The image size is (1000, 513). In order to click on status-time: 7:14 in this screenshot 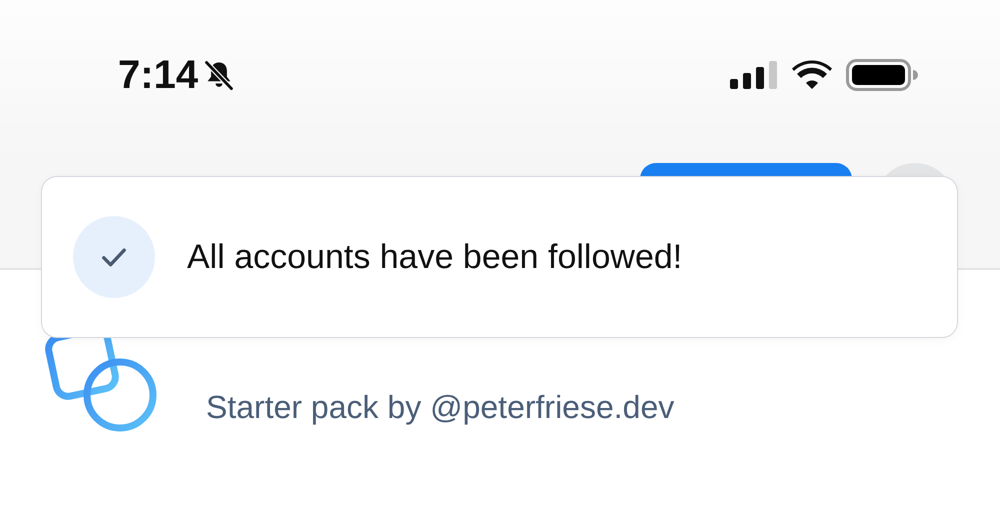, I will do `click(158, 75)`.